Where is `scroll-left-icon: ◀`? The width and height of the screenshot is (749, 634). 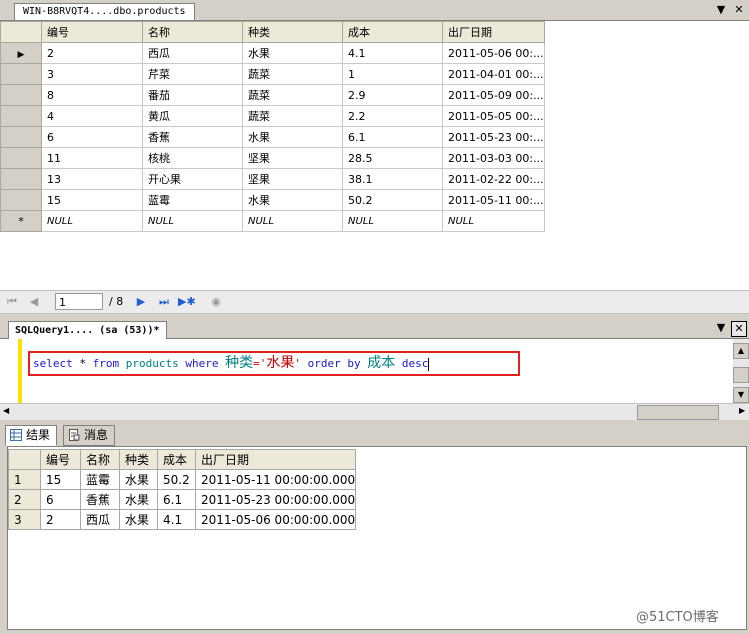
scroll-left-icon: ◀ is located at coordinates (6, 410).